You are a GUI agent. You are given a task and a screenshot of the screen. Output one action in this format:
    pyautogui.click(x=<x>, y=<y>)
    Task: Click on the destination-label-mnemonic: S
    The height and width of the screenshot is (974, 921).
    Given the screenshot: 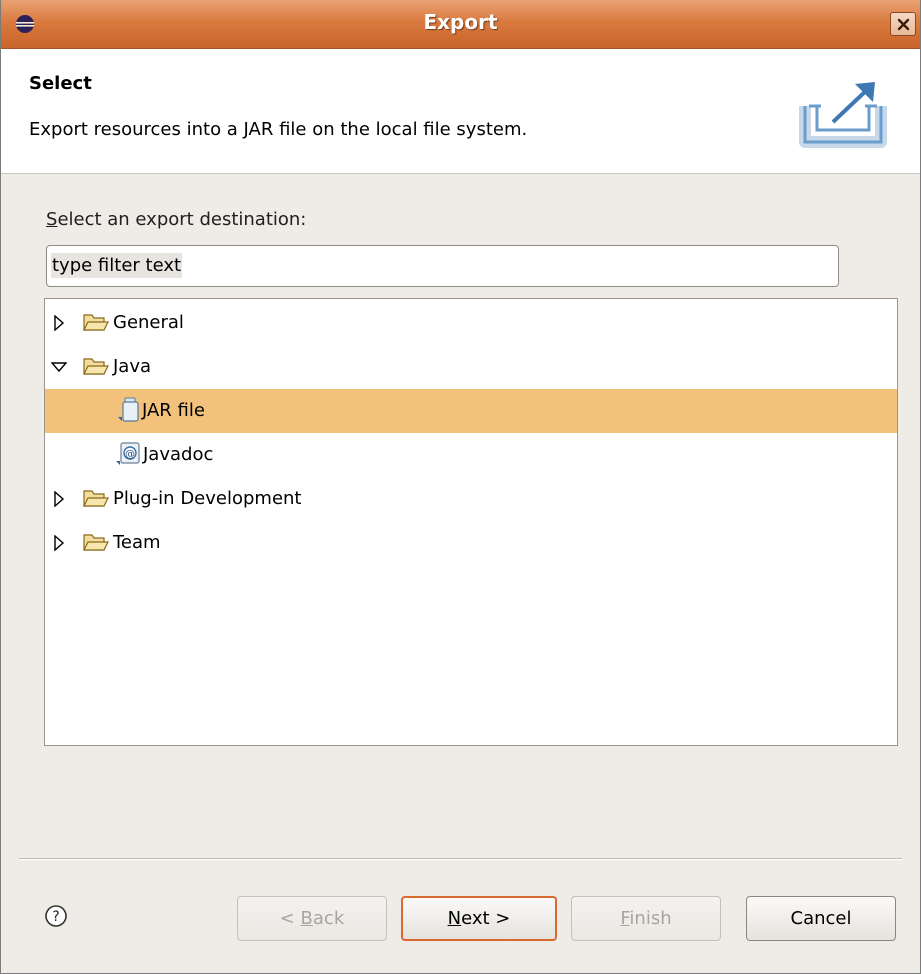 What is the action you would take?
    pyautogui.click(x=52, y=219)
    